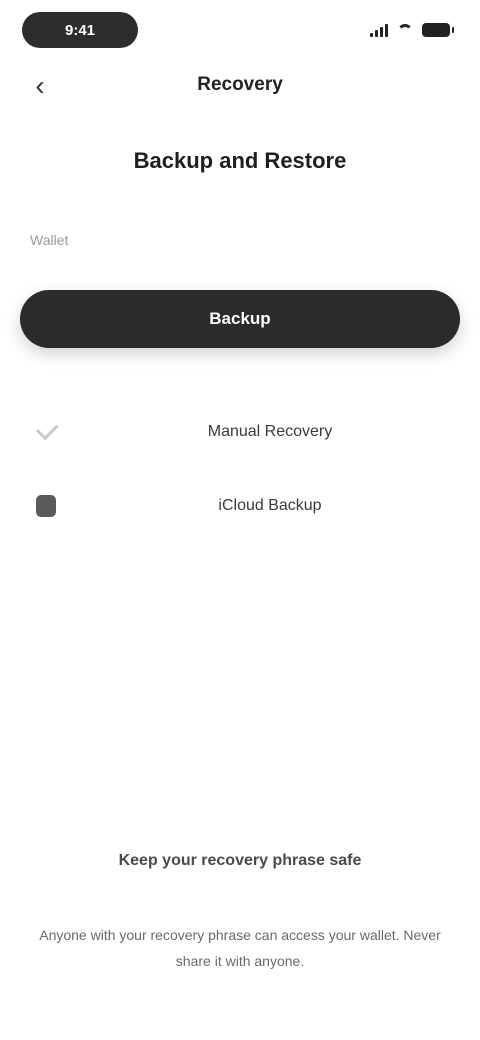 This screenshot has width=480, height=1040. I want to click on status-time: 9:41, so click(80, 30).